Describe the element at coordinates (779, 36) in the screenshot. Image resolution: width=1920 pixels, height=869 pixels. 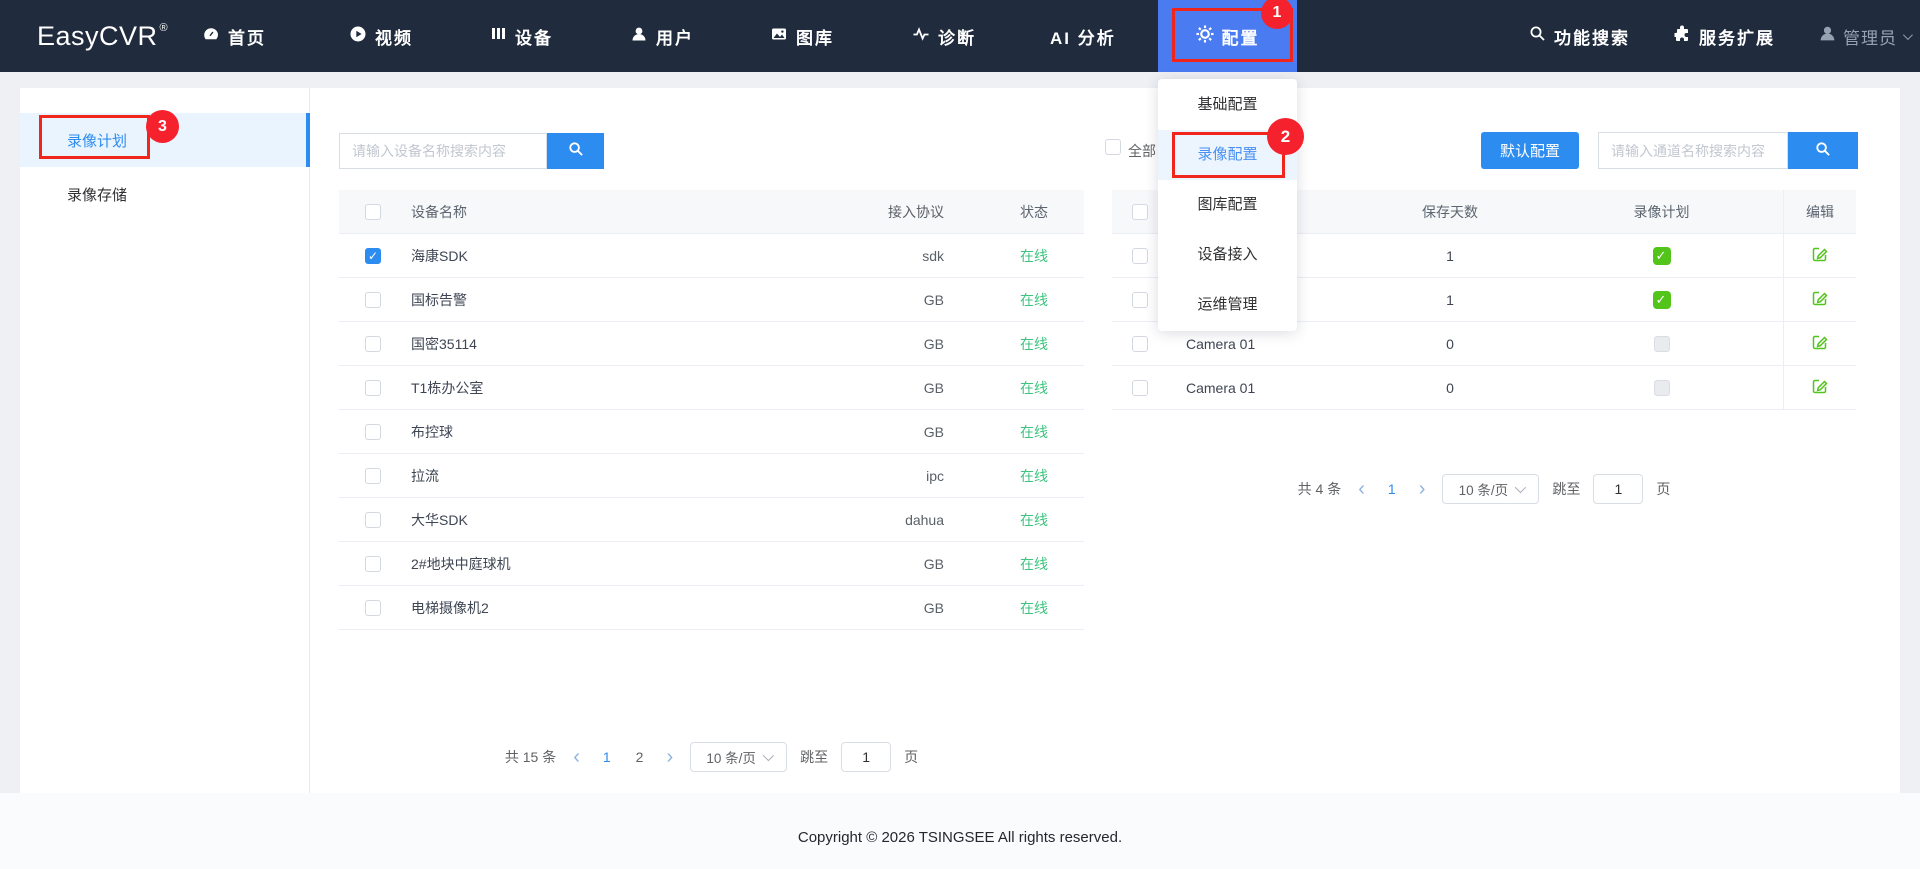
I see `gallery-icon` at that location.